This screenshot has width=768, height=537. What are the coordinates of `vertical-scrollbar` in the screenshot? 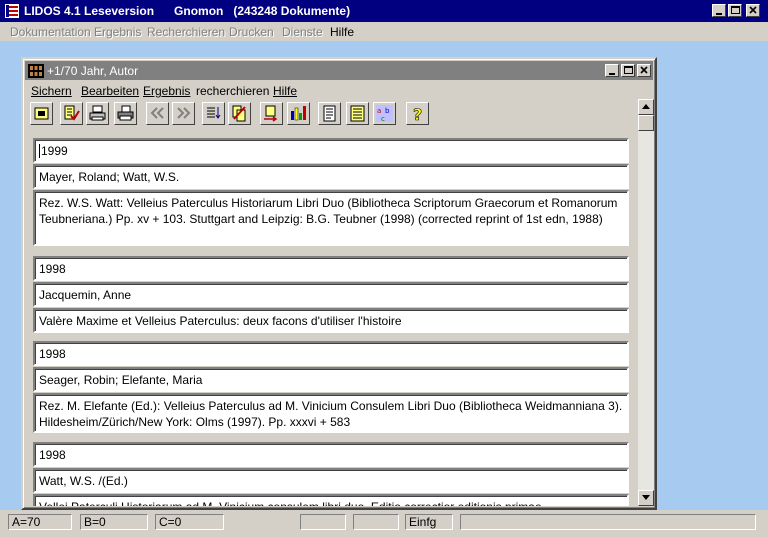 It's located at (646, 302).